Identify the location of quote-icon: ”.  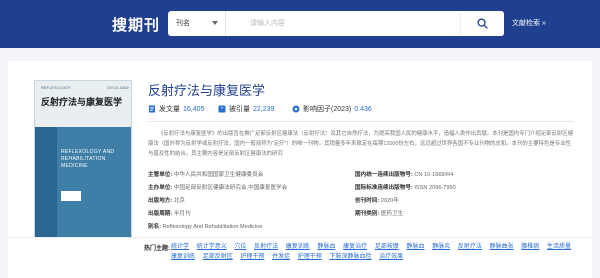
(222, 109).